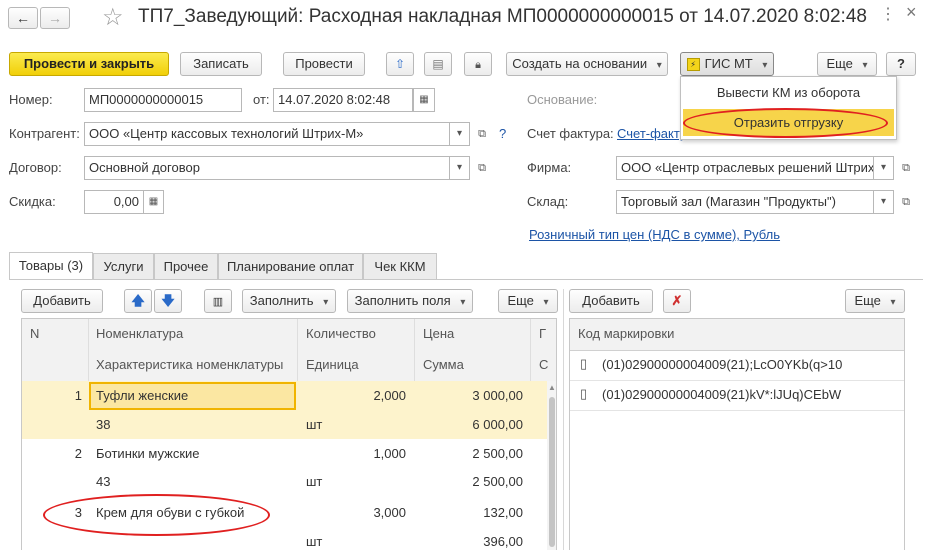 This screenshot has width=931, height=550. I want to click on document-button: ▤, so click(438, 64).